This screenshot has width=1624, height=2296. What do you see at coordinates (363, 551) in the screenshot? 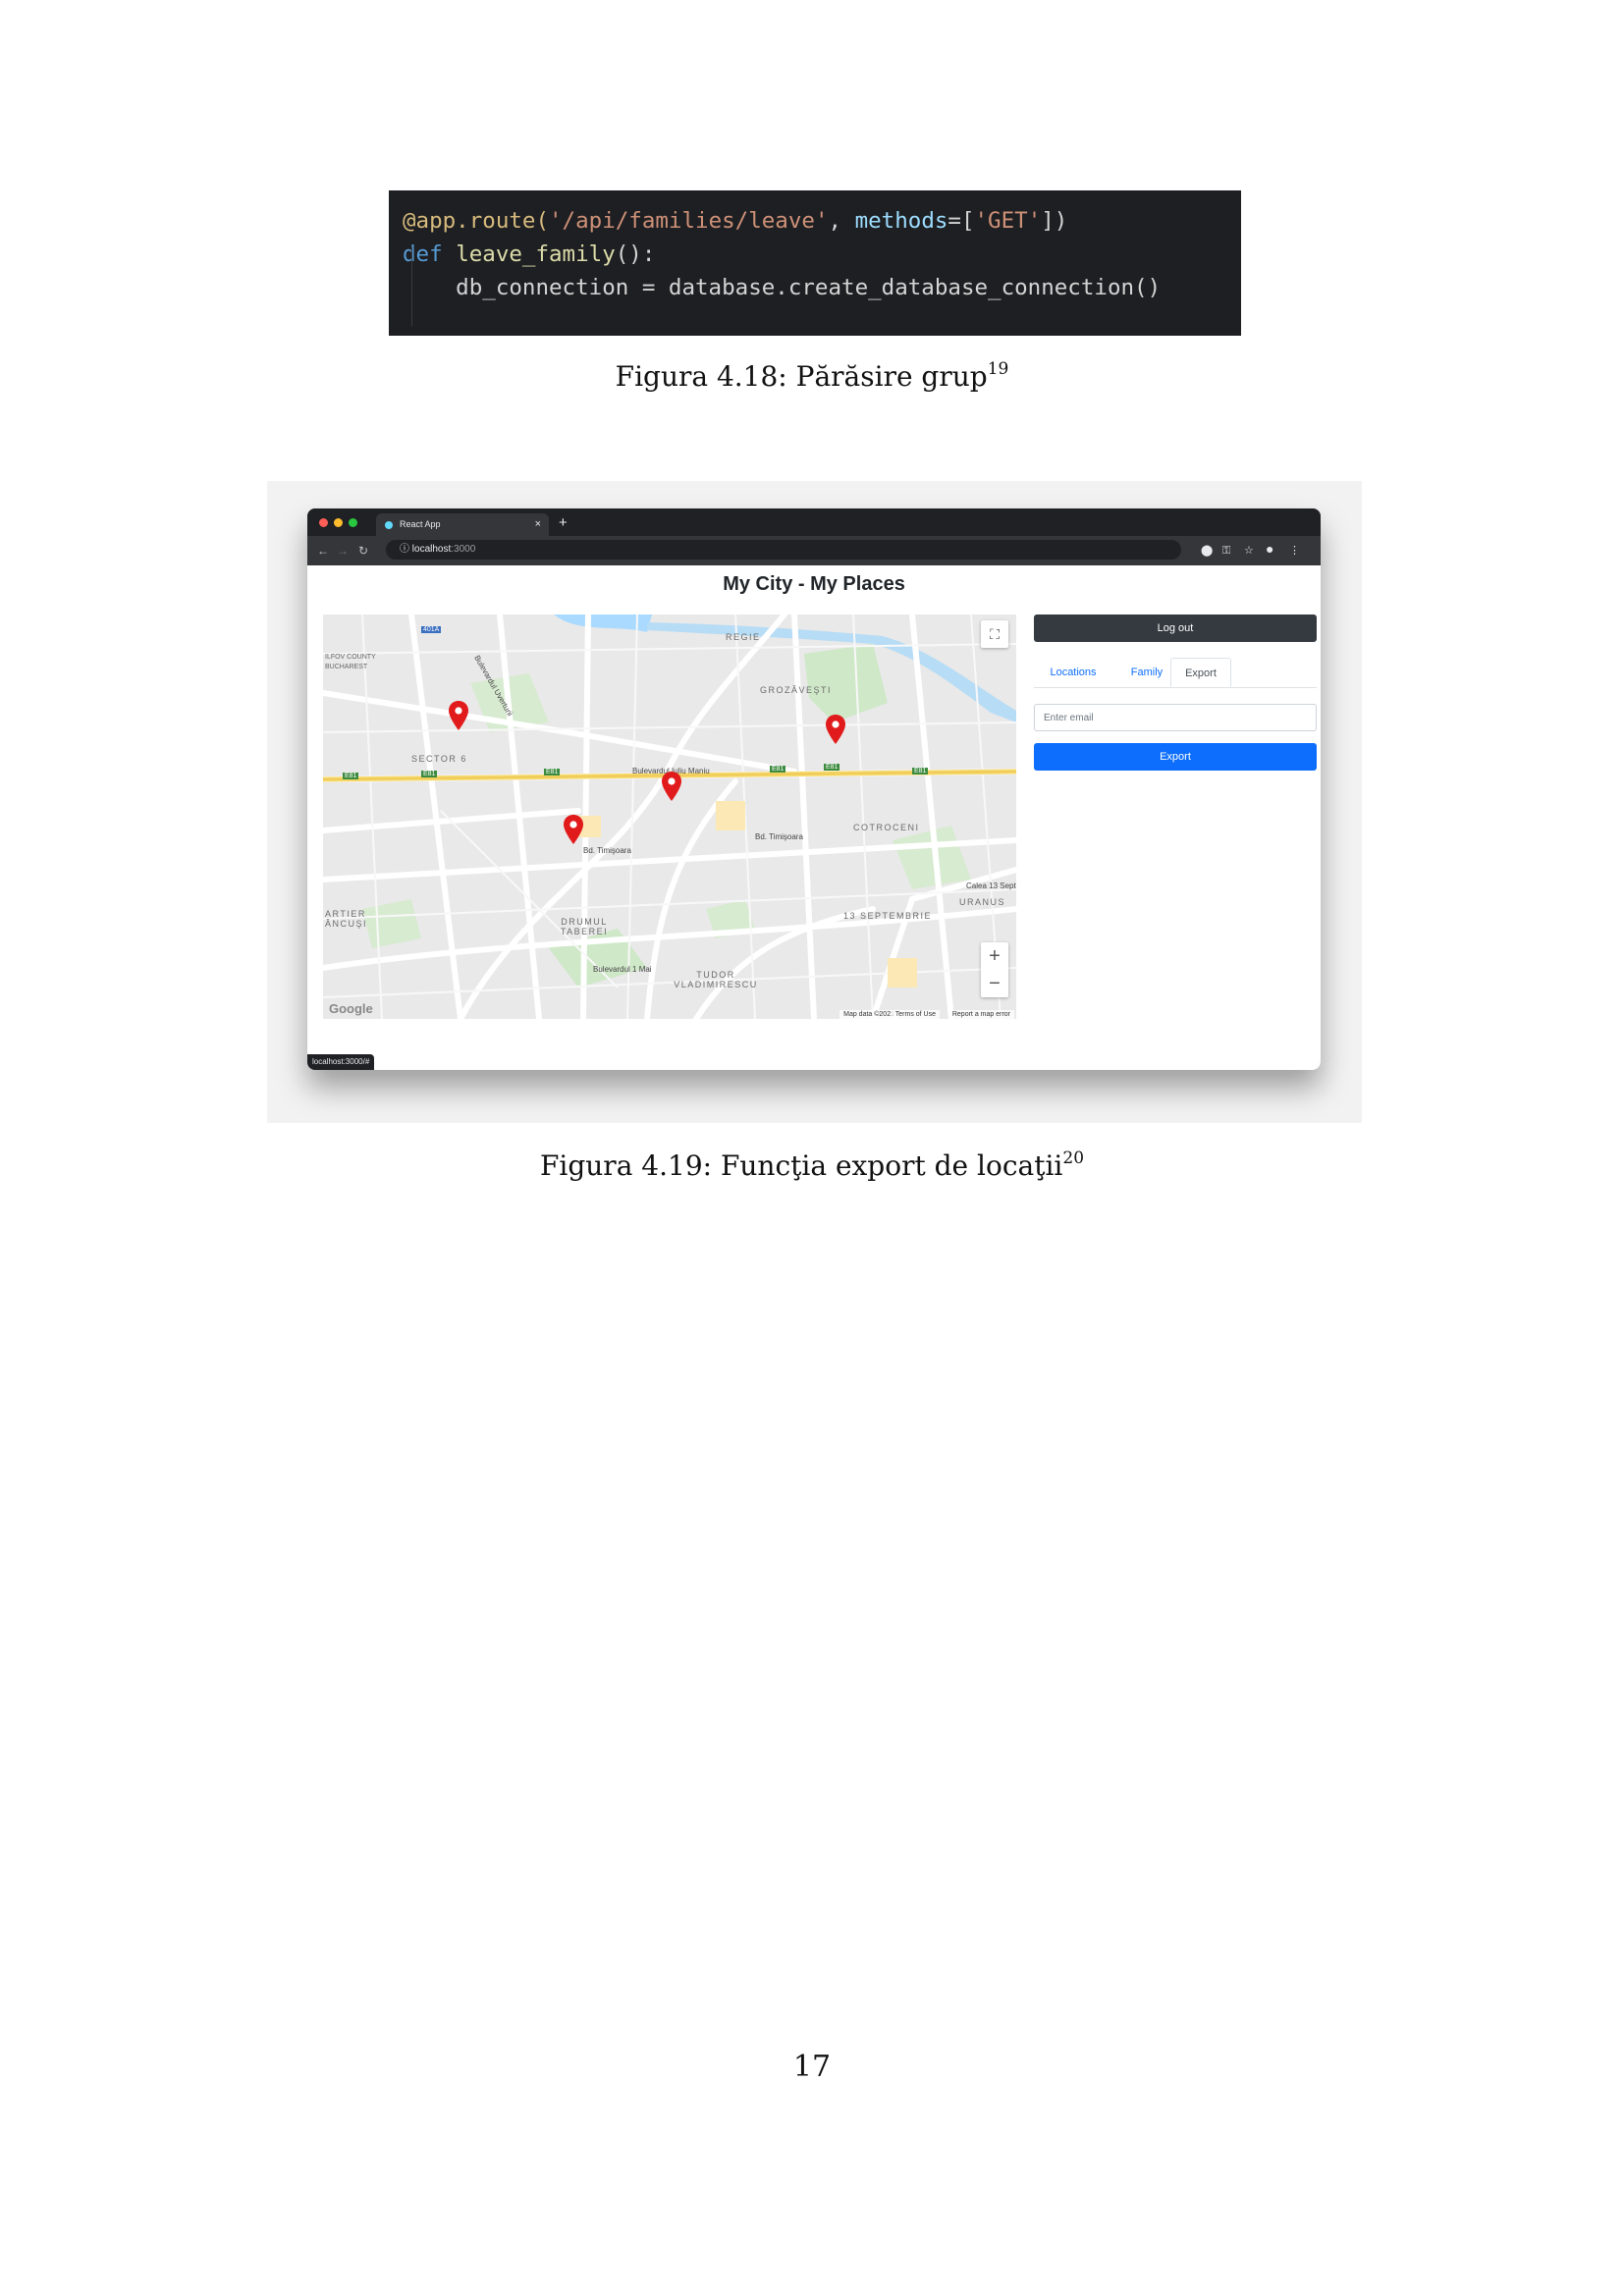
I see `reload-icon: ↻` at bounding box center [363, 551].